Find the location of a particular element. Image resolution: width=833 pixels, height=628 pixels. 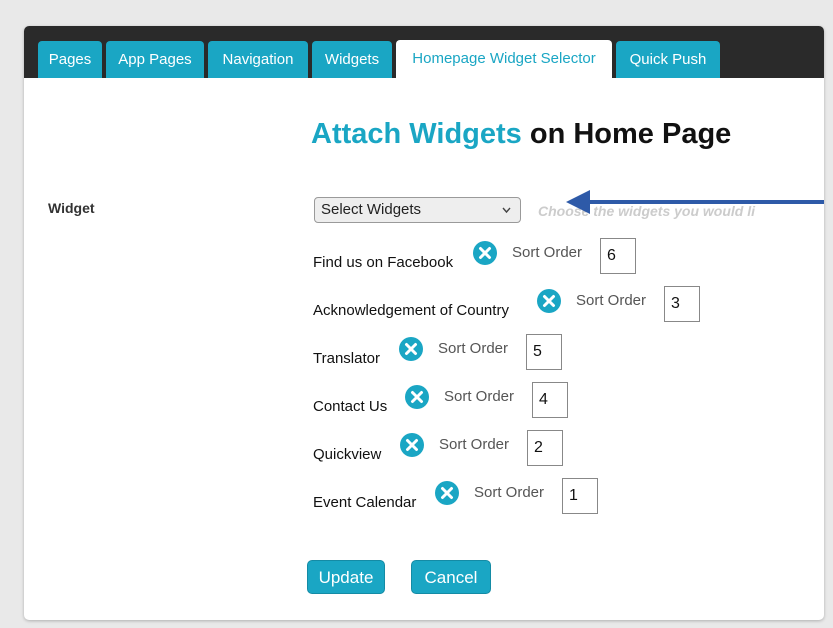

tab-app-pages: App Pages is located at coordinates (155, 59).